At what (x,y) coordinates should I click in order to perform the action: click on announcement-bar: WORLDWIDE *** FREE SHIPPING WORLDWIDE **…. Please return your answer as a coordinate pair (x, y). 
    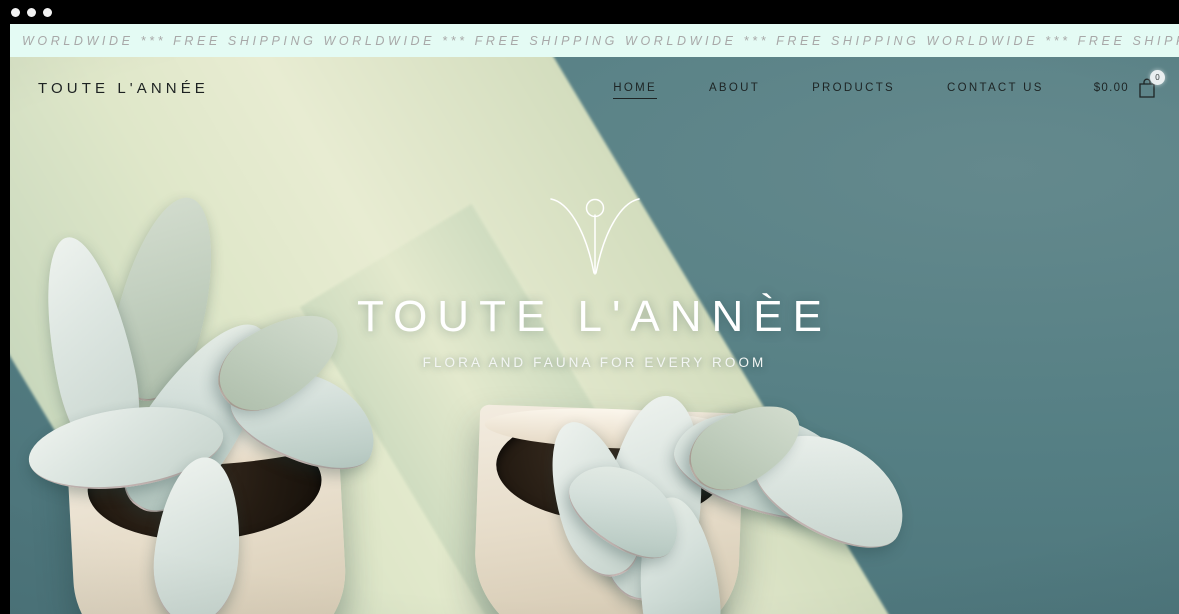
    Looking at the image, I should click on (594, 40).